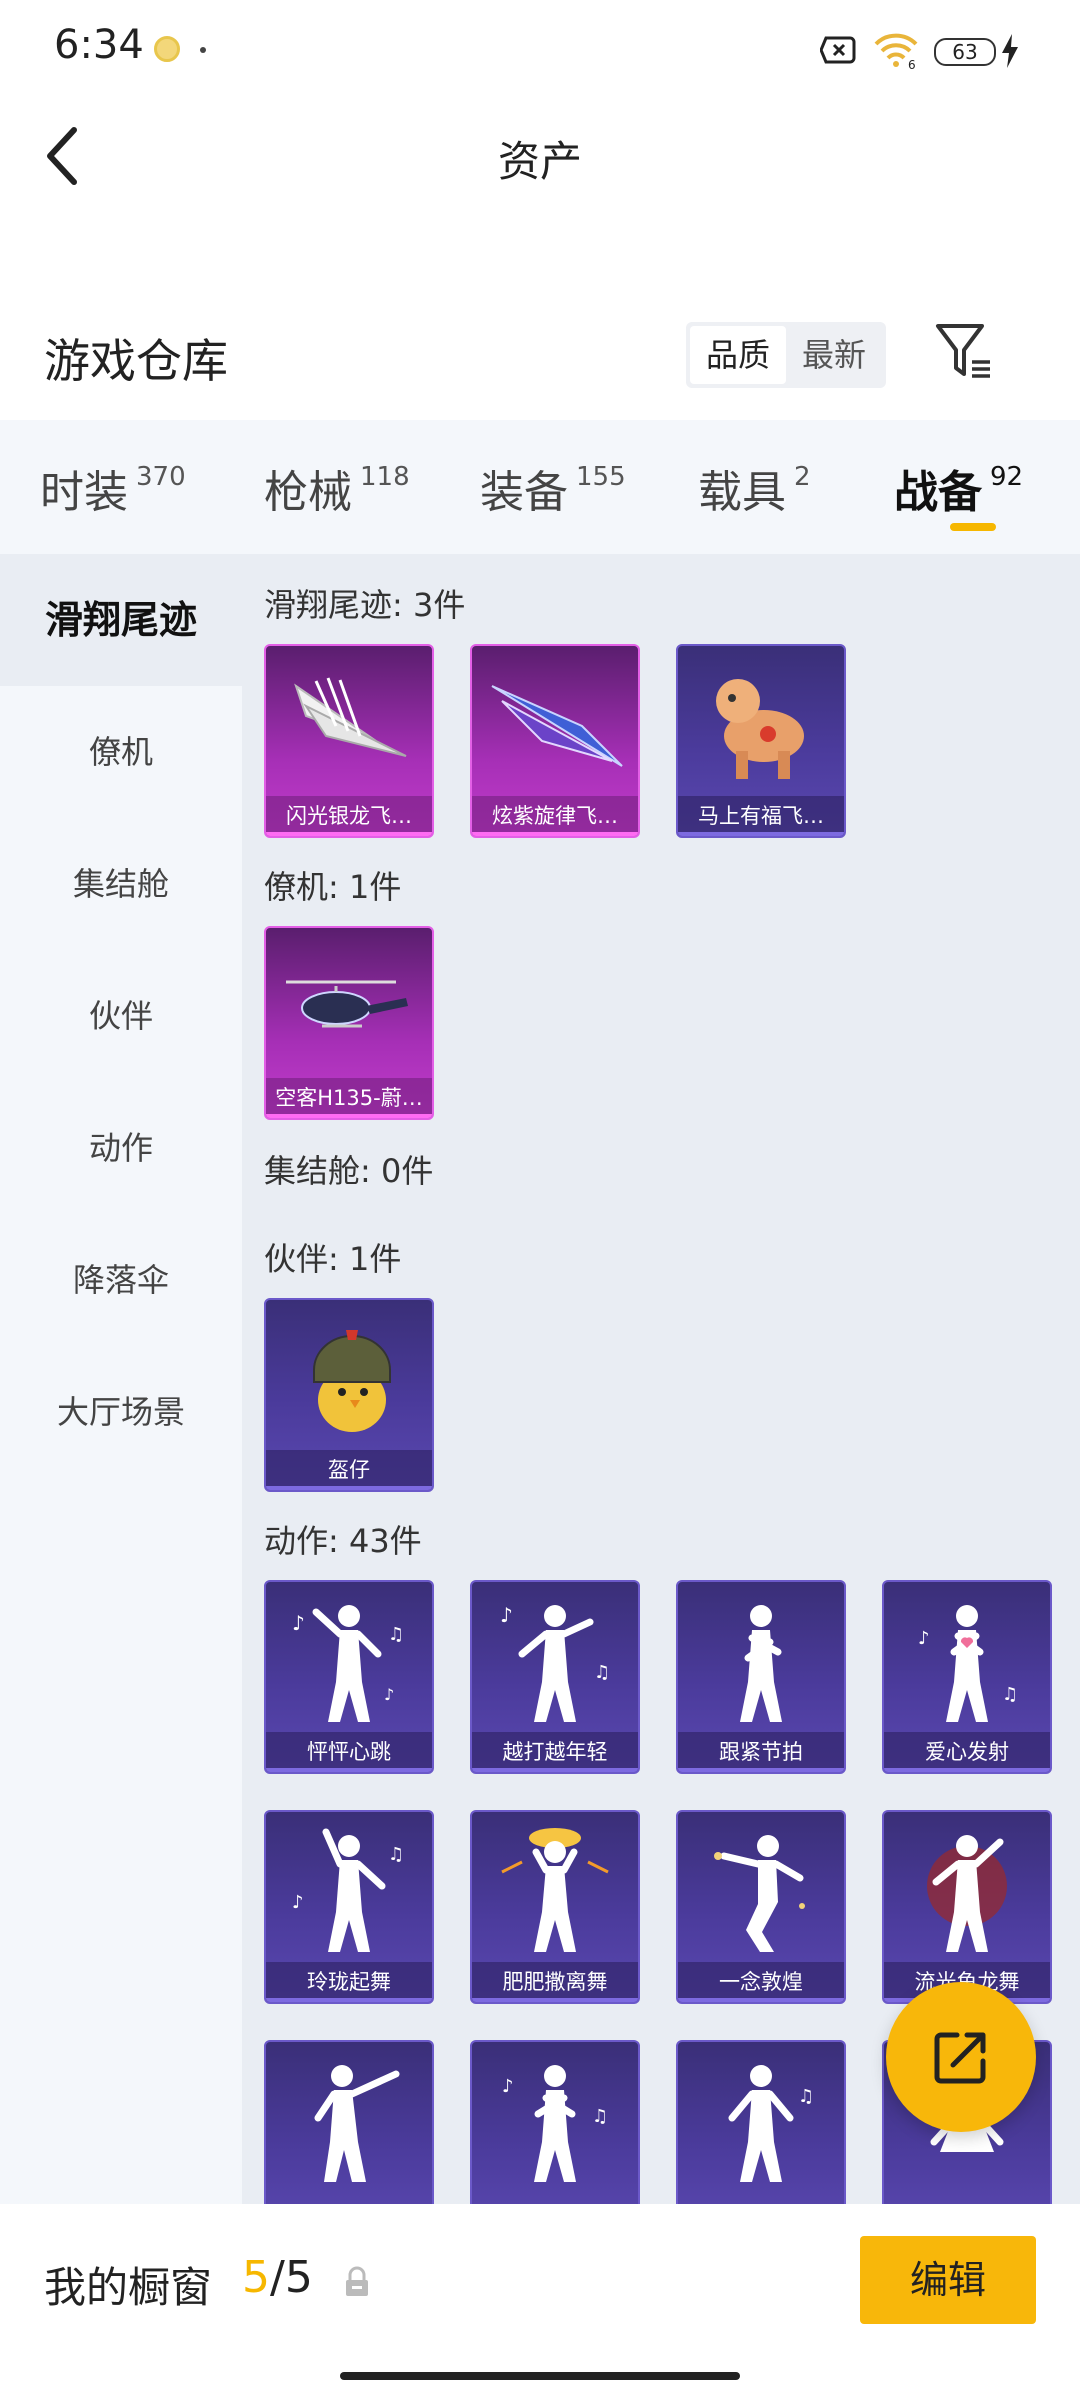 Image resolution: width=1080 pixels, height=2400 pixels. I want to click on sidebar-item-assembly-pod: 集结舱, so click(121, 884).